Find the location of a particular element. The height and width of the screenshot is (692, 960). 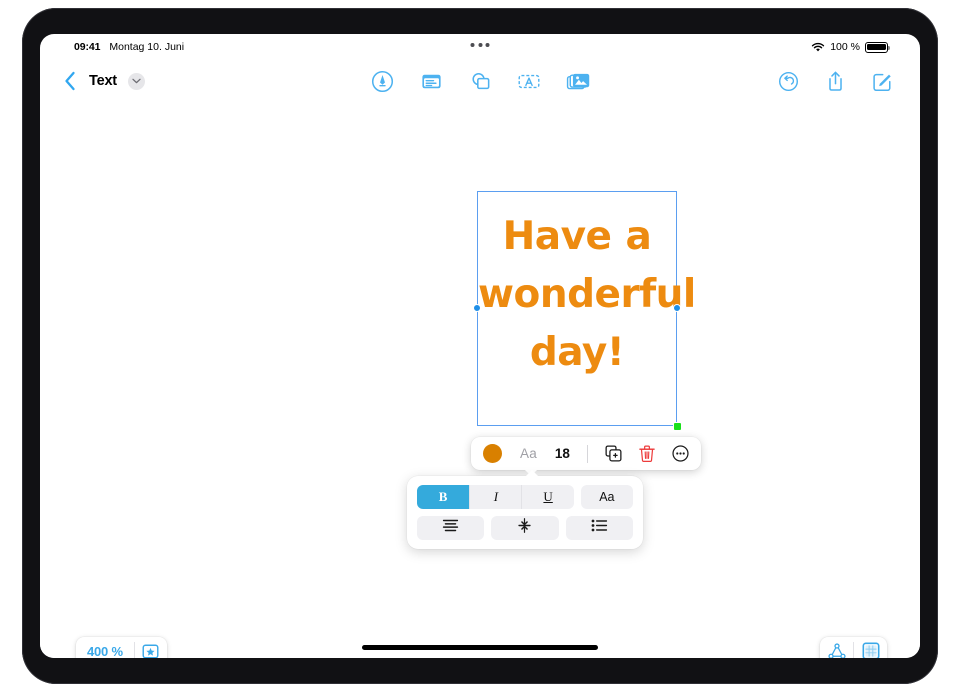

battery-full-icon is located at coordinates (878, 47).